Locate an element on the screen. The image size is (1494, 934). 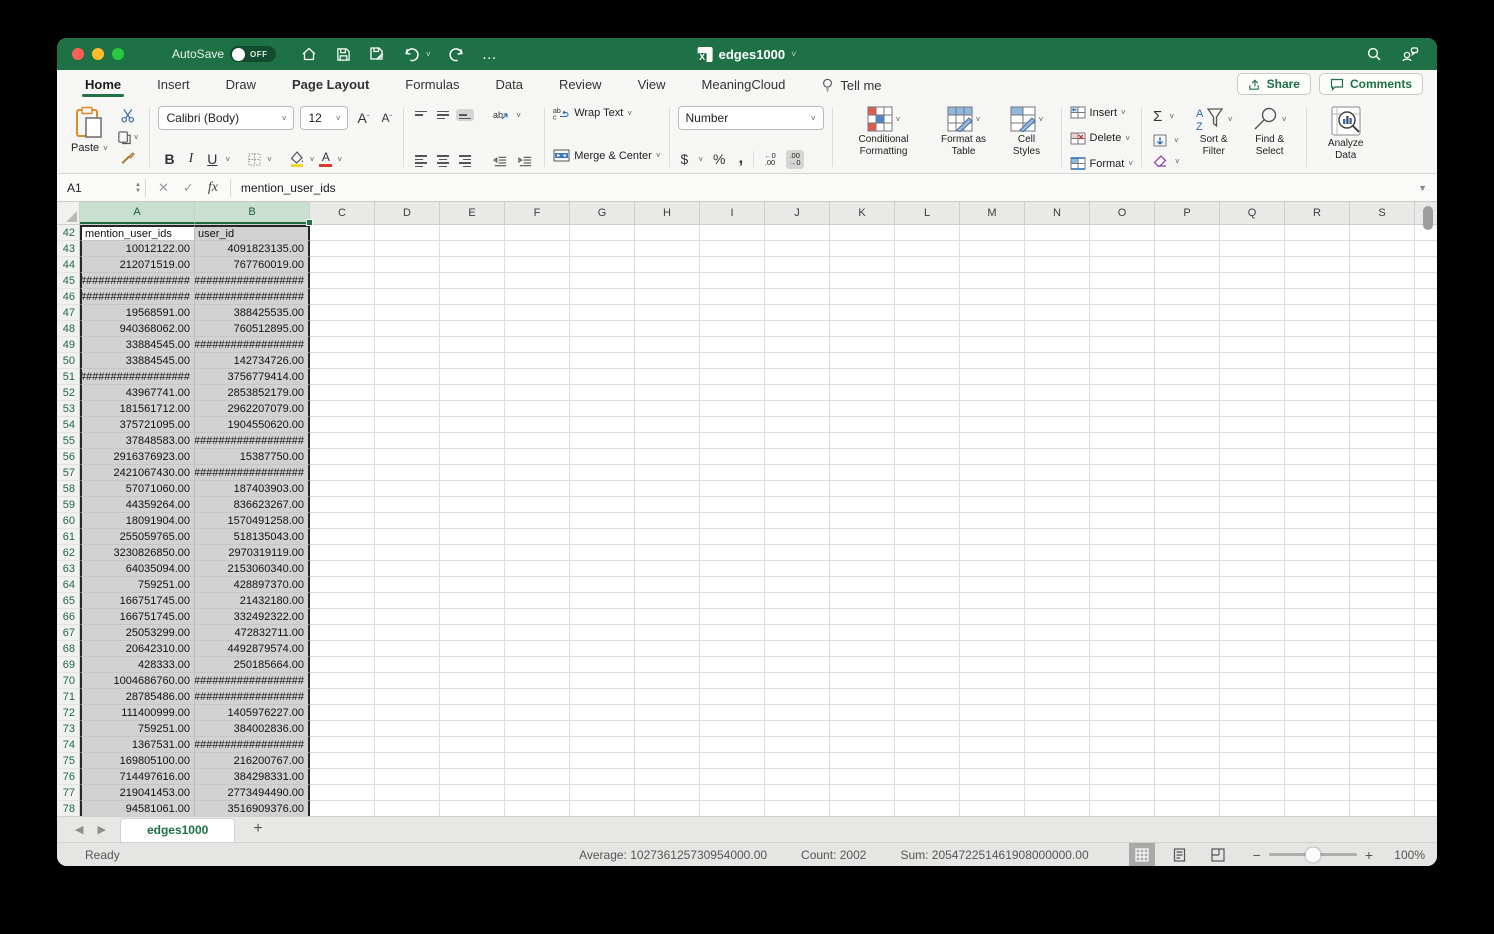
row-header-59: 59 is located at coordinates (68, 505).